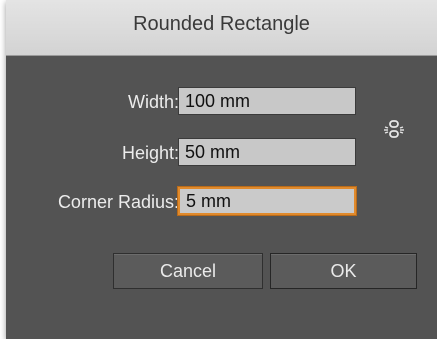  Describe the element at coordinates (267, 101) in the screenshot. I see `width-input` at that location.